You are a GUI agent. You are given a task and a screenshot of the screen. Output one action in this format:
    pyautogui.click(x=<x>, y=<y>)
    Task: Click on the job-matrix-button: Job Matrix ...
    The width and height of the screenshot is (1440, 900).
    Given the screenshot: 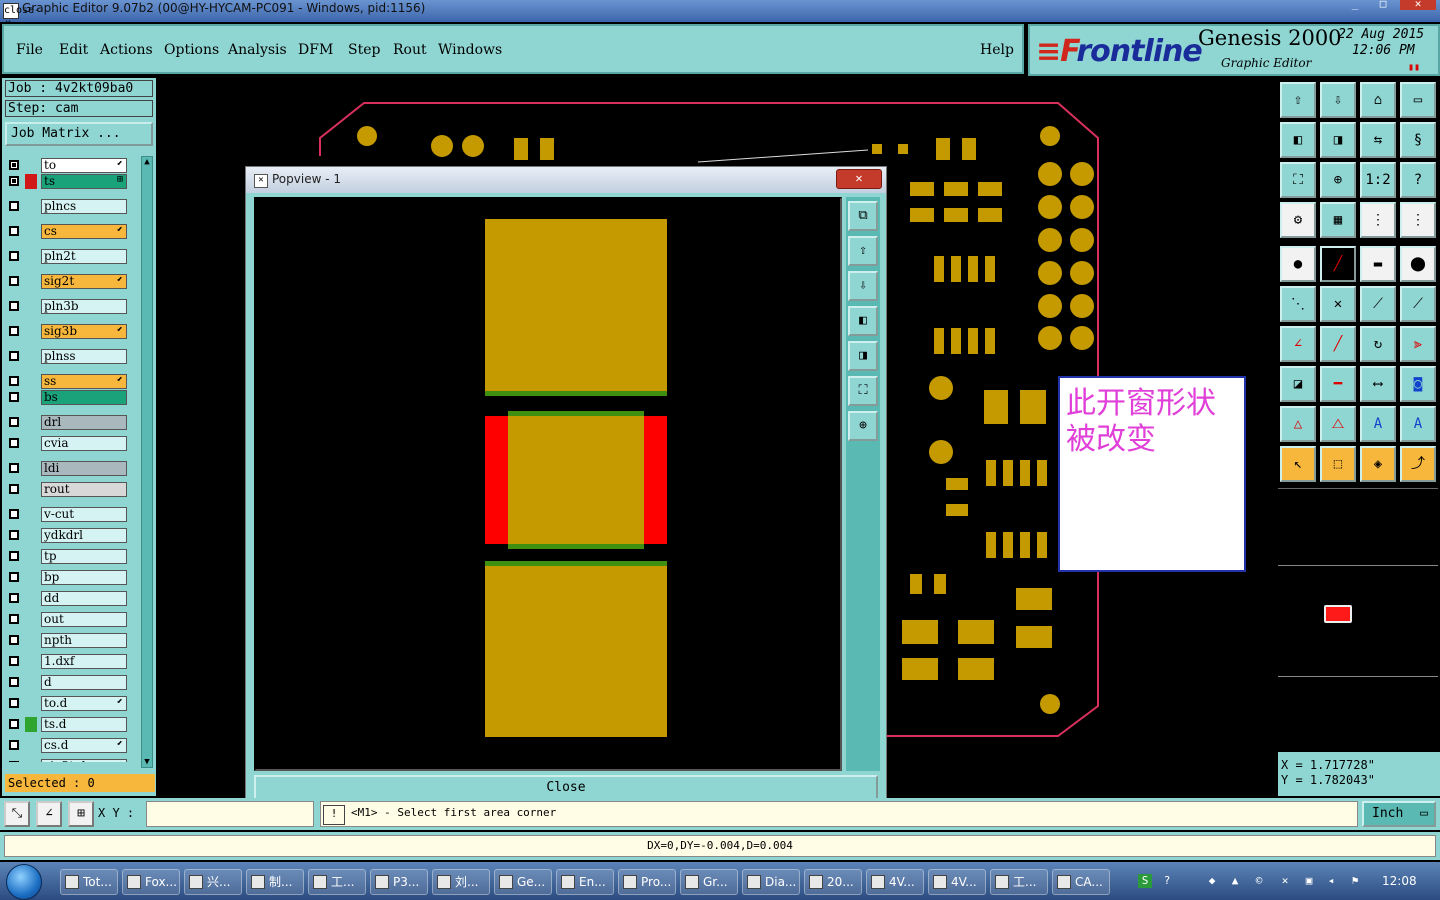 What is the action you would take?
    pyautogui.click(x=79, y=134)
    